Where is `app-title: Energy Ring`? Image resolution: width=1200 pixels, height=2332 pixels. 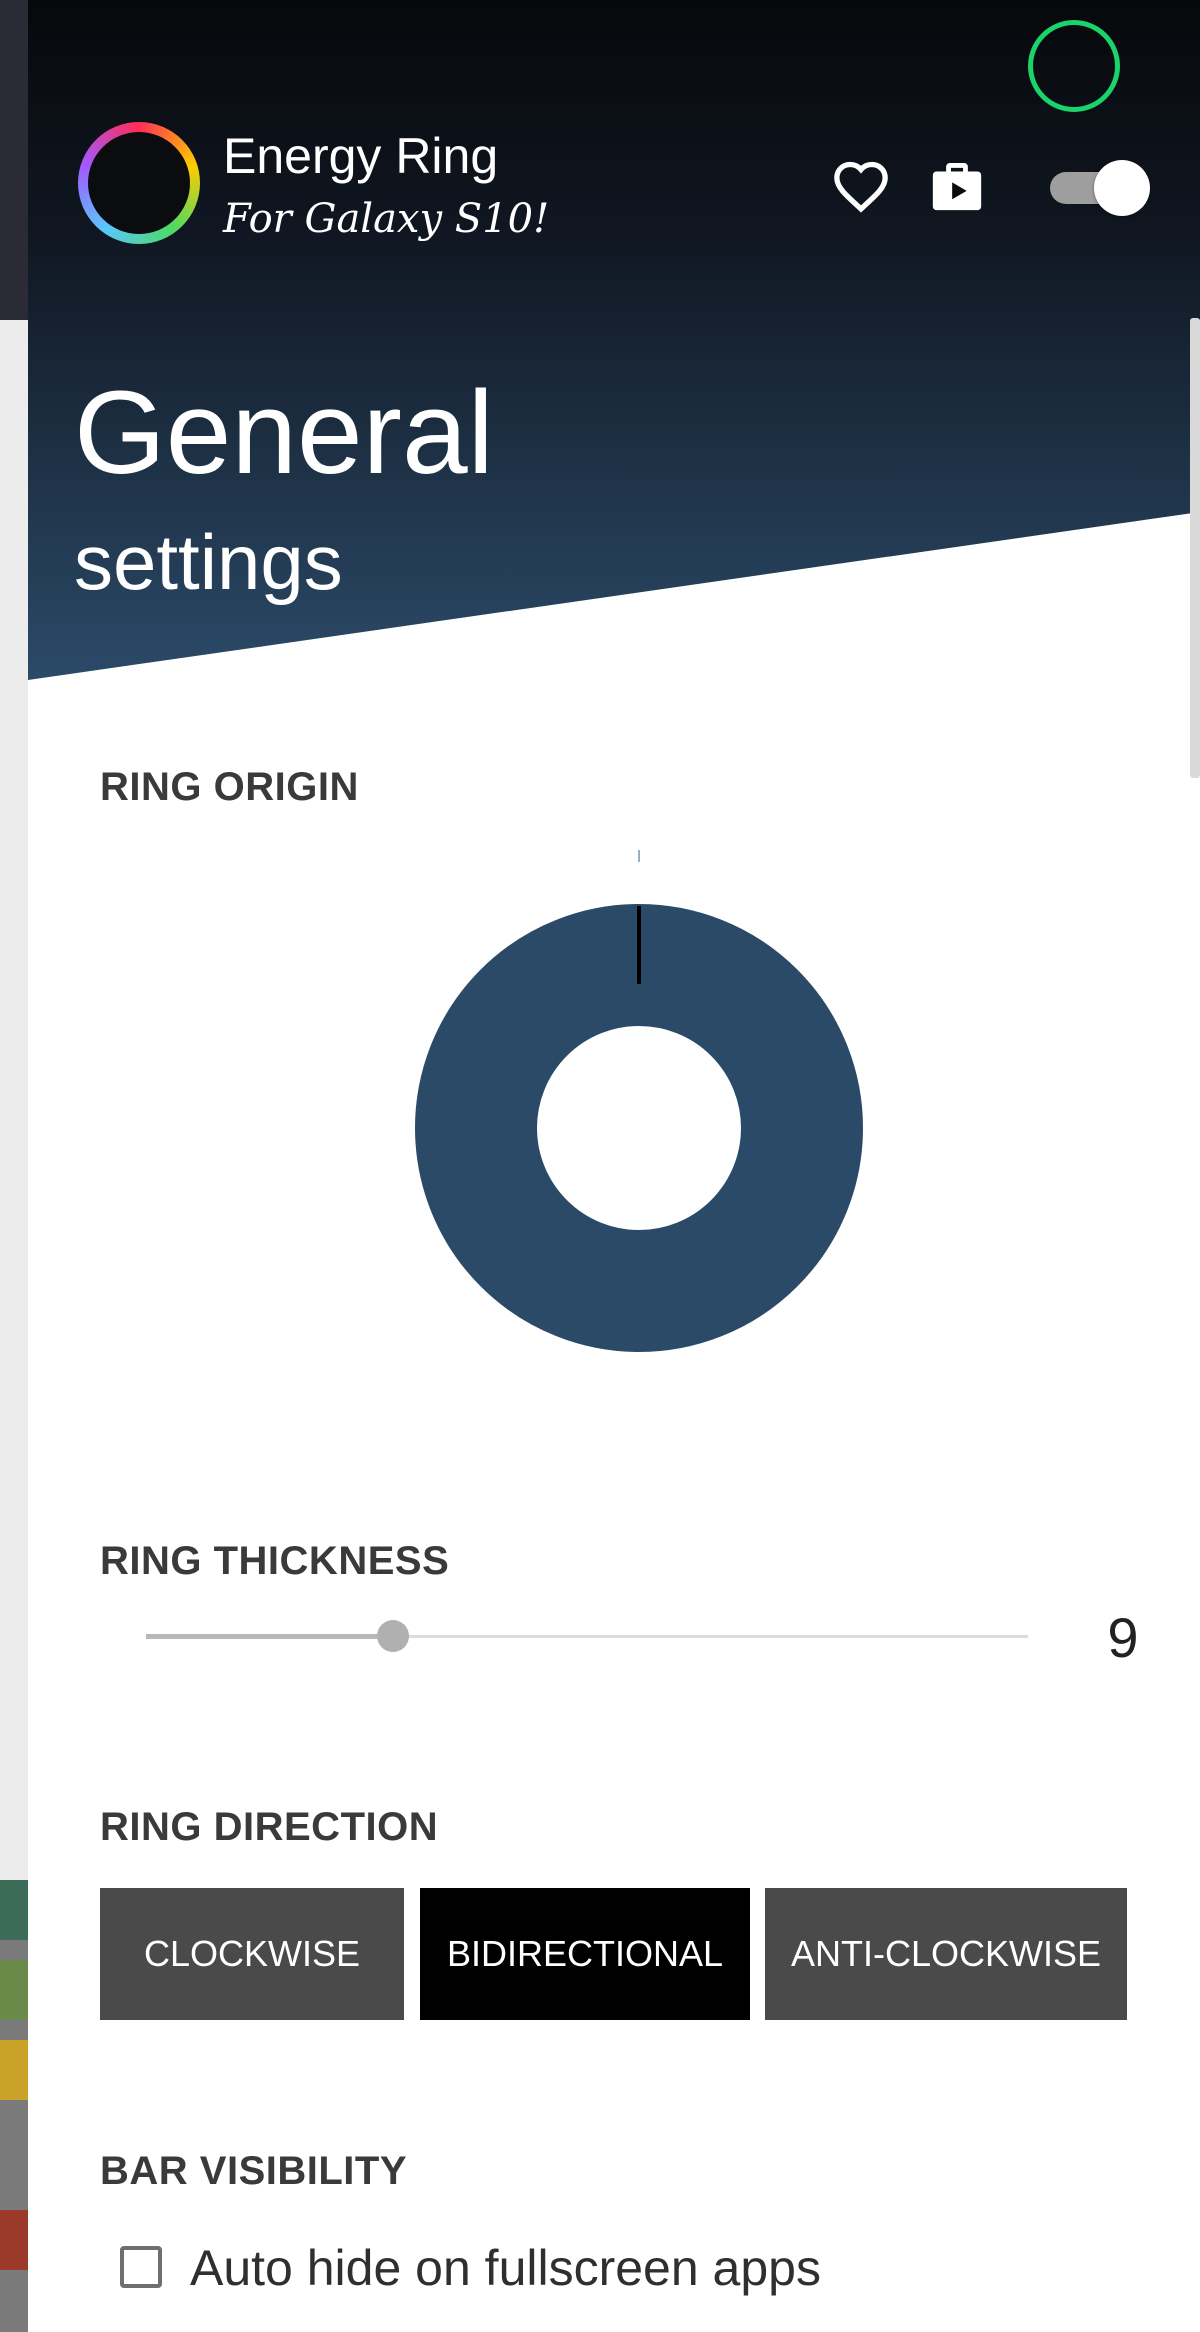
app-title: Energy Ring is located at coordinates (361, 156).